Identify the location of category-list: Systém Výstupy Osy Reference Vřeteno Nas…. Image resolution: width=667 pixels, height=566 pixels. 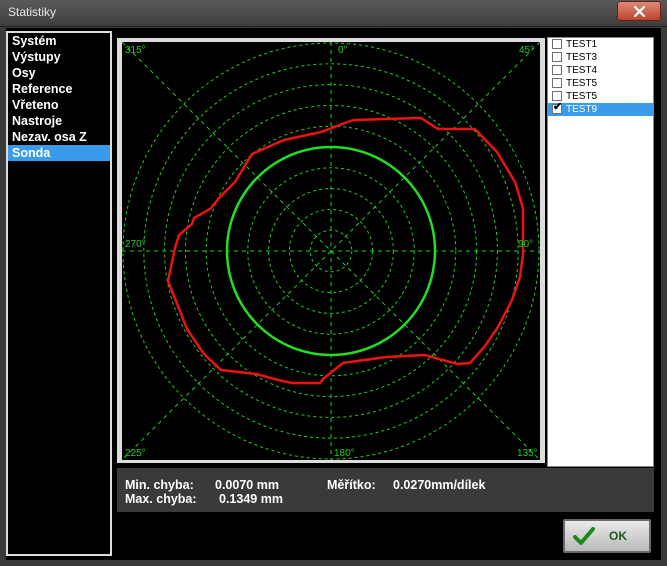
(59, 293).